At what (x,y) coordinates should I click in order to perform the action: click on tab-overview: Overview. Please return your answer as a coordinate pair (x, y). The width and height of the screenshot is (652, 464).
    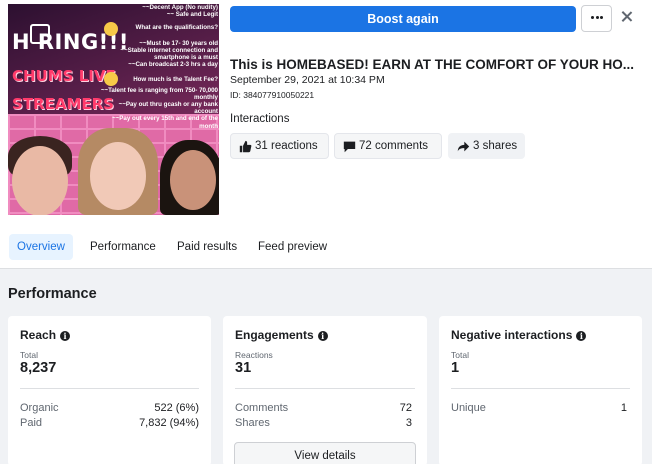
    Looking at the image, I should click on (41, 247).